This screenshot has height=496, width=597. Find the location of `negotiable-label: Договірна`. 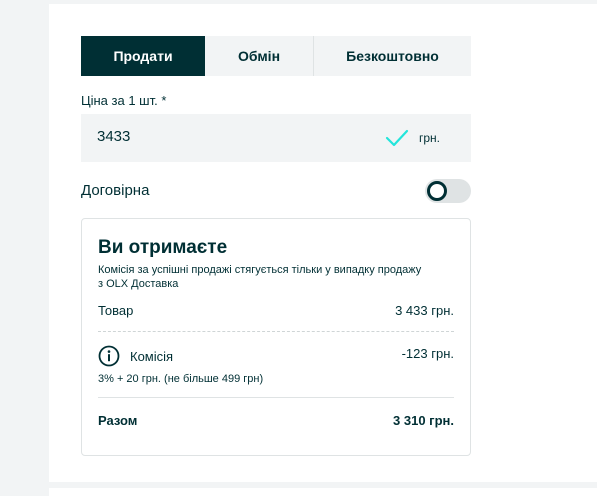

negotiable-label: Договірна is located at coordinates (115, 190).